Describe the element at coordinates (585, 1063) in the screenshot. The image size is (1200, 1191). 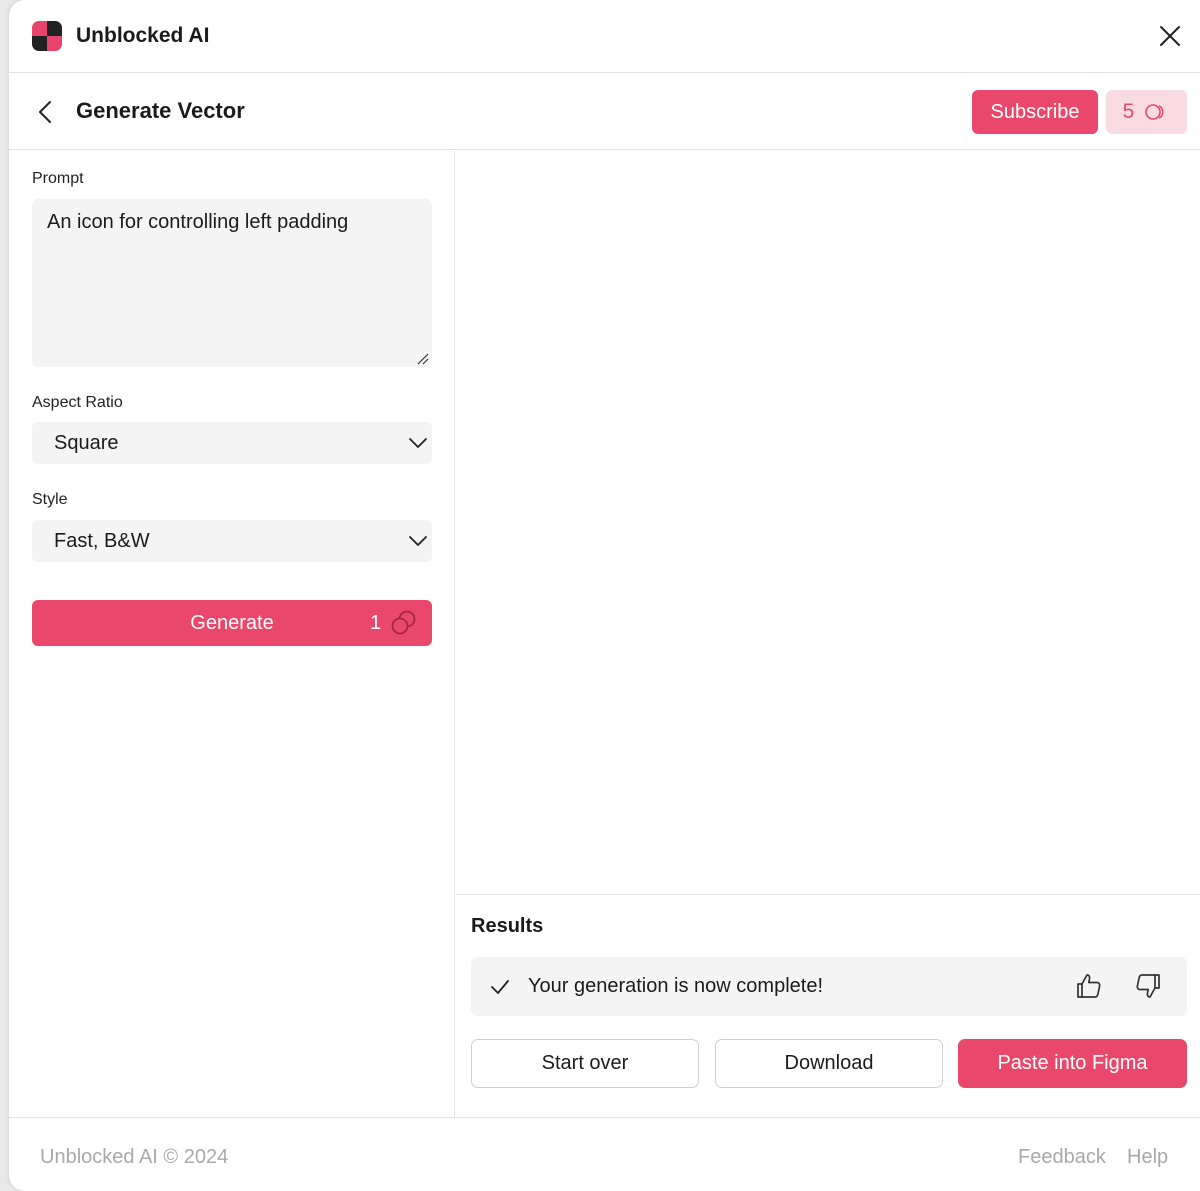
I see `start-over-button: Start over` at that location.